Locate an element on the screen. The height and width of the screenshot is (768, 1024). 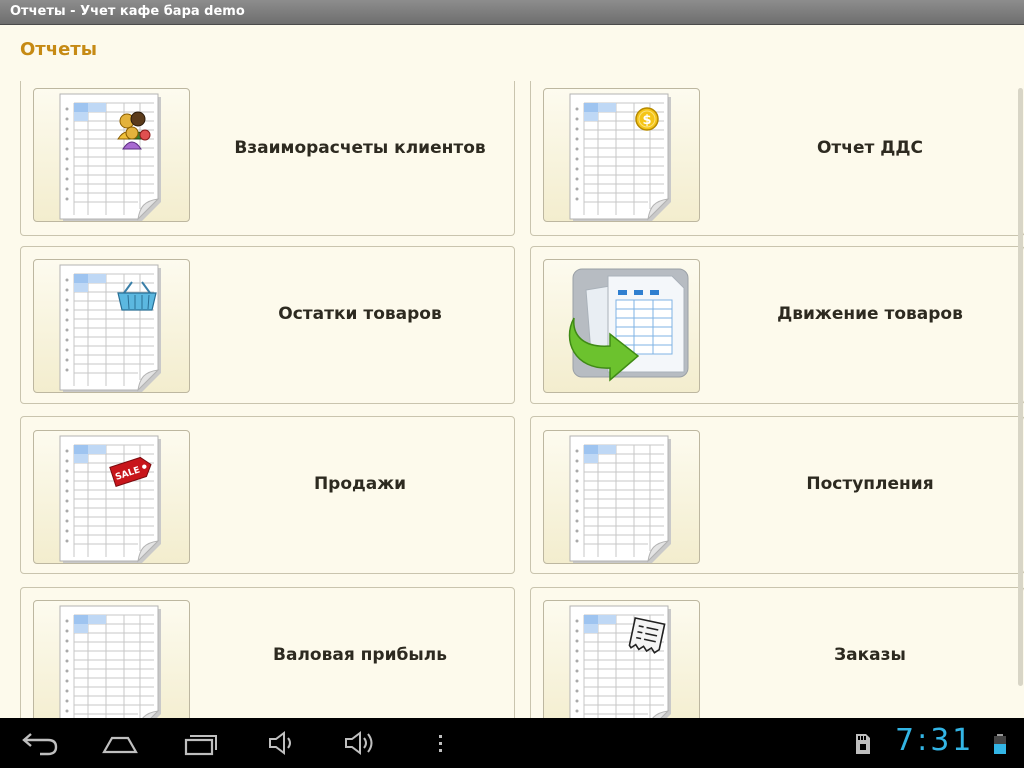
report-card-receipts: Поступления is located at coordinates (777, 495).